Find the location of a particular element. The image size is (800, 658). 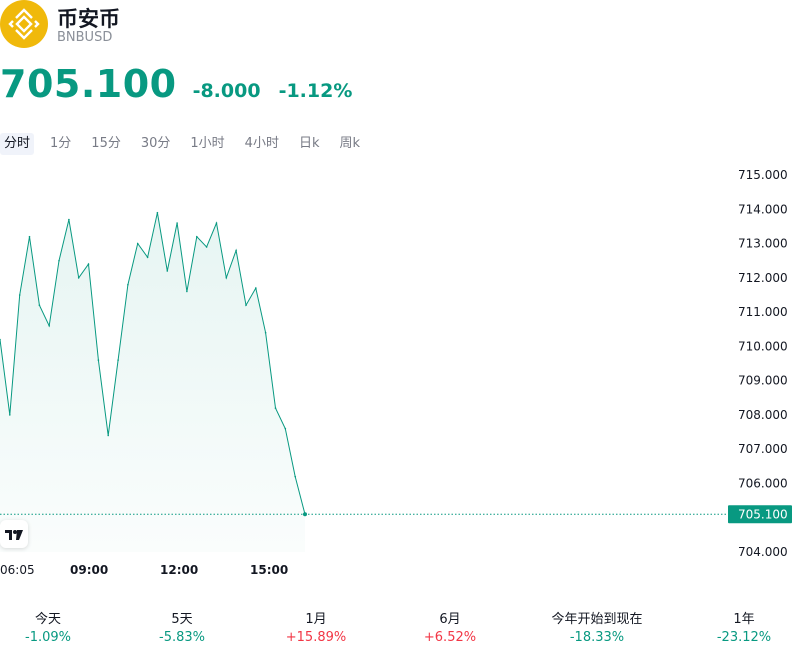

tab-4hour: 4小时 is located at coordinates (262, 144).